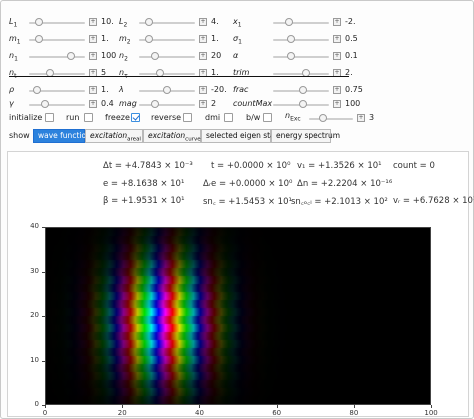 The height and width of the screenshot is (419, 474). I want to click on lambda-label: λ, so click(121, 89).